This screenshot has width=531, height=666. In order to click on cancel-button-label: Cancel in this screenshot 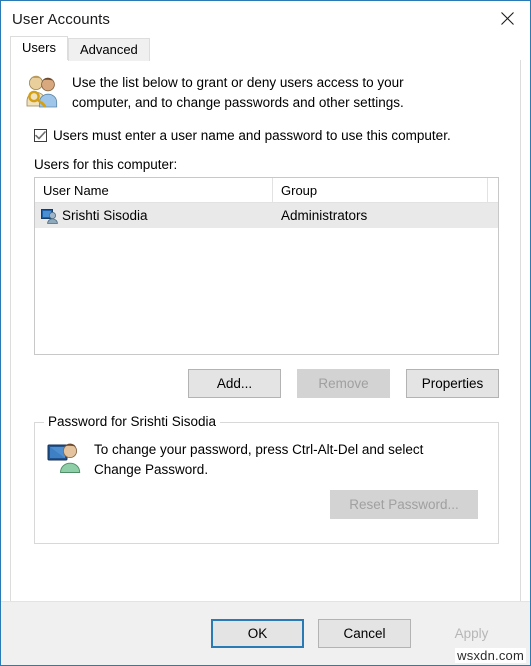, I will do `click(364, 633)`.